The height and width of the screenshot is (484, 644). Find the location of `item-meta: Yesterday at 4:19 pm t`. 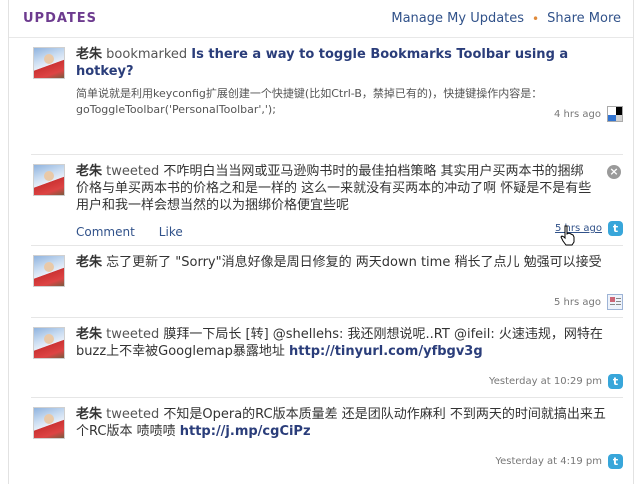

item-meta: Yesterday at 4:19 pm t is located at coordinates (559, 461).